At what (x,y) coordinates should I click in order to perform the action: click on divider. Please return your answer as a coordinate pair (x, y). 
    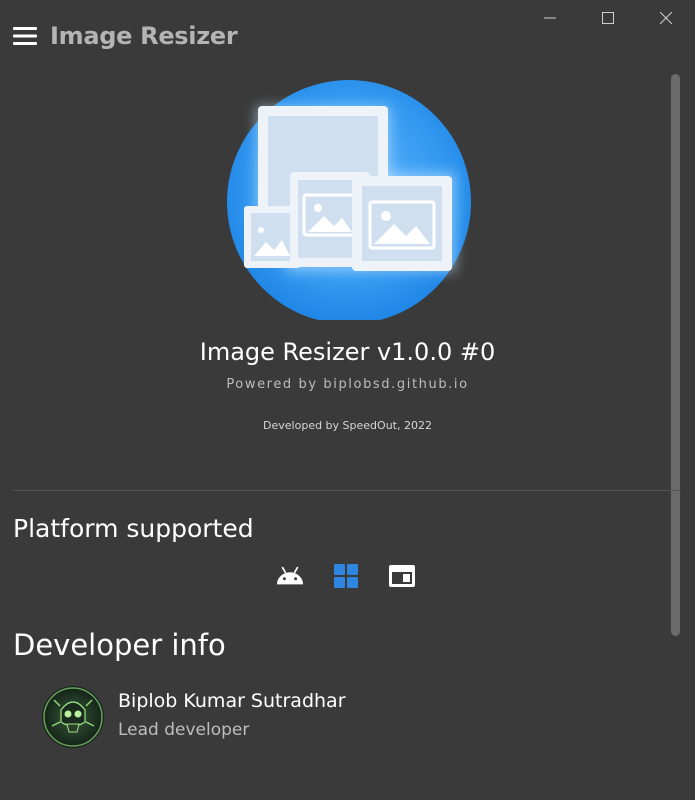
    Looking at the image, I should click on (347, 490).